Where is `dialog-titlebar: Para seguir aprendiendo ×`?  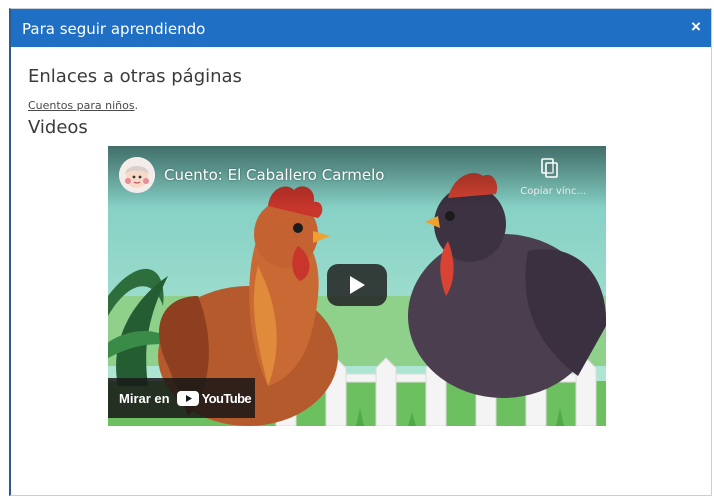
dialog-titlebar: Para seguir aprendiendo × is located at coordinates (361, 28).